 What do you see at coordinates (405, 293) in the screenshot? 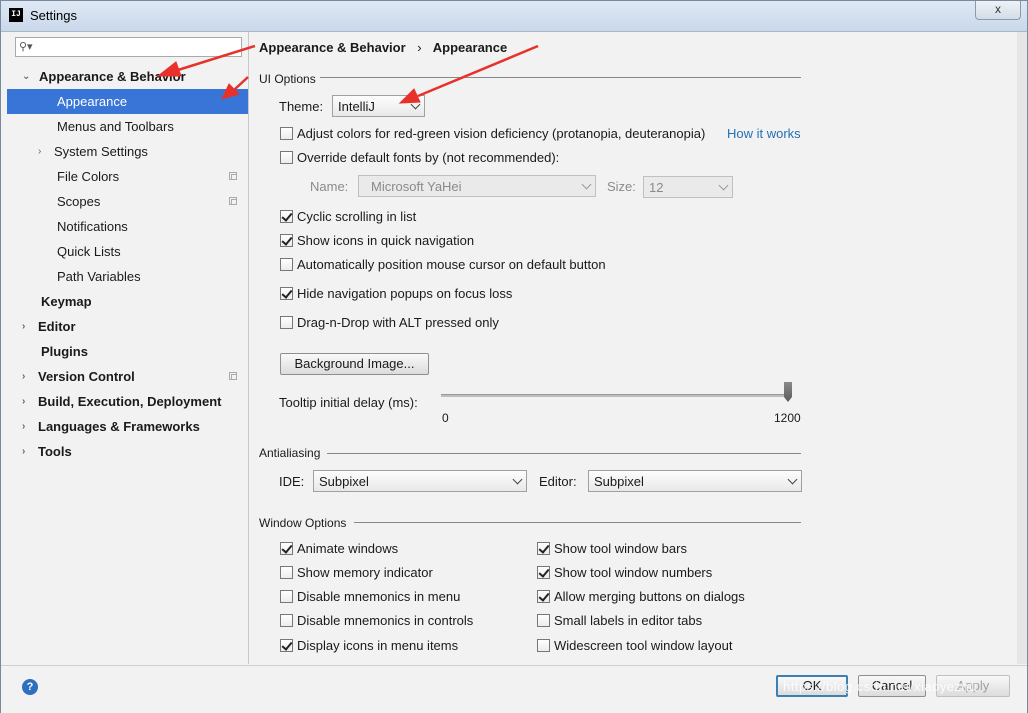
I see `hide-nav-popups-label: Hide navigation popups on focus loss` at bounding box center [405, 293].